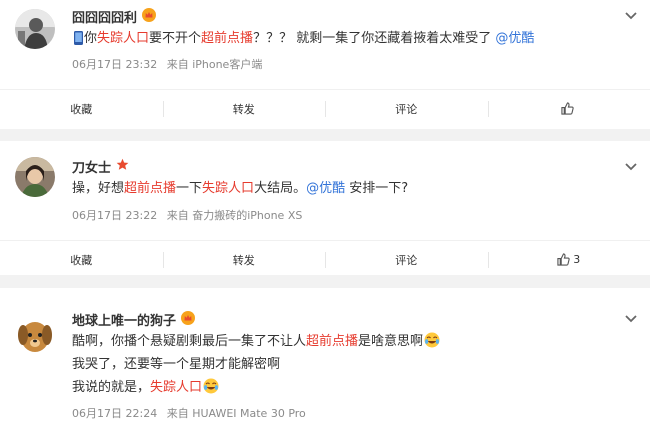 Image resolution: width=650 pixels, height=425 pixels. What do you see at coordinates (577, 259) in the screenshot?
I see `like-count: 3` at bounding box center [577, 259].